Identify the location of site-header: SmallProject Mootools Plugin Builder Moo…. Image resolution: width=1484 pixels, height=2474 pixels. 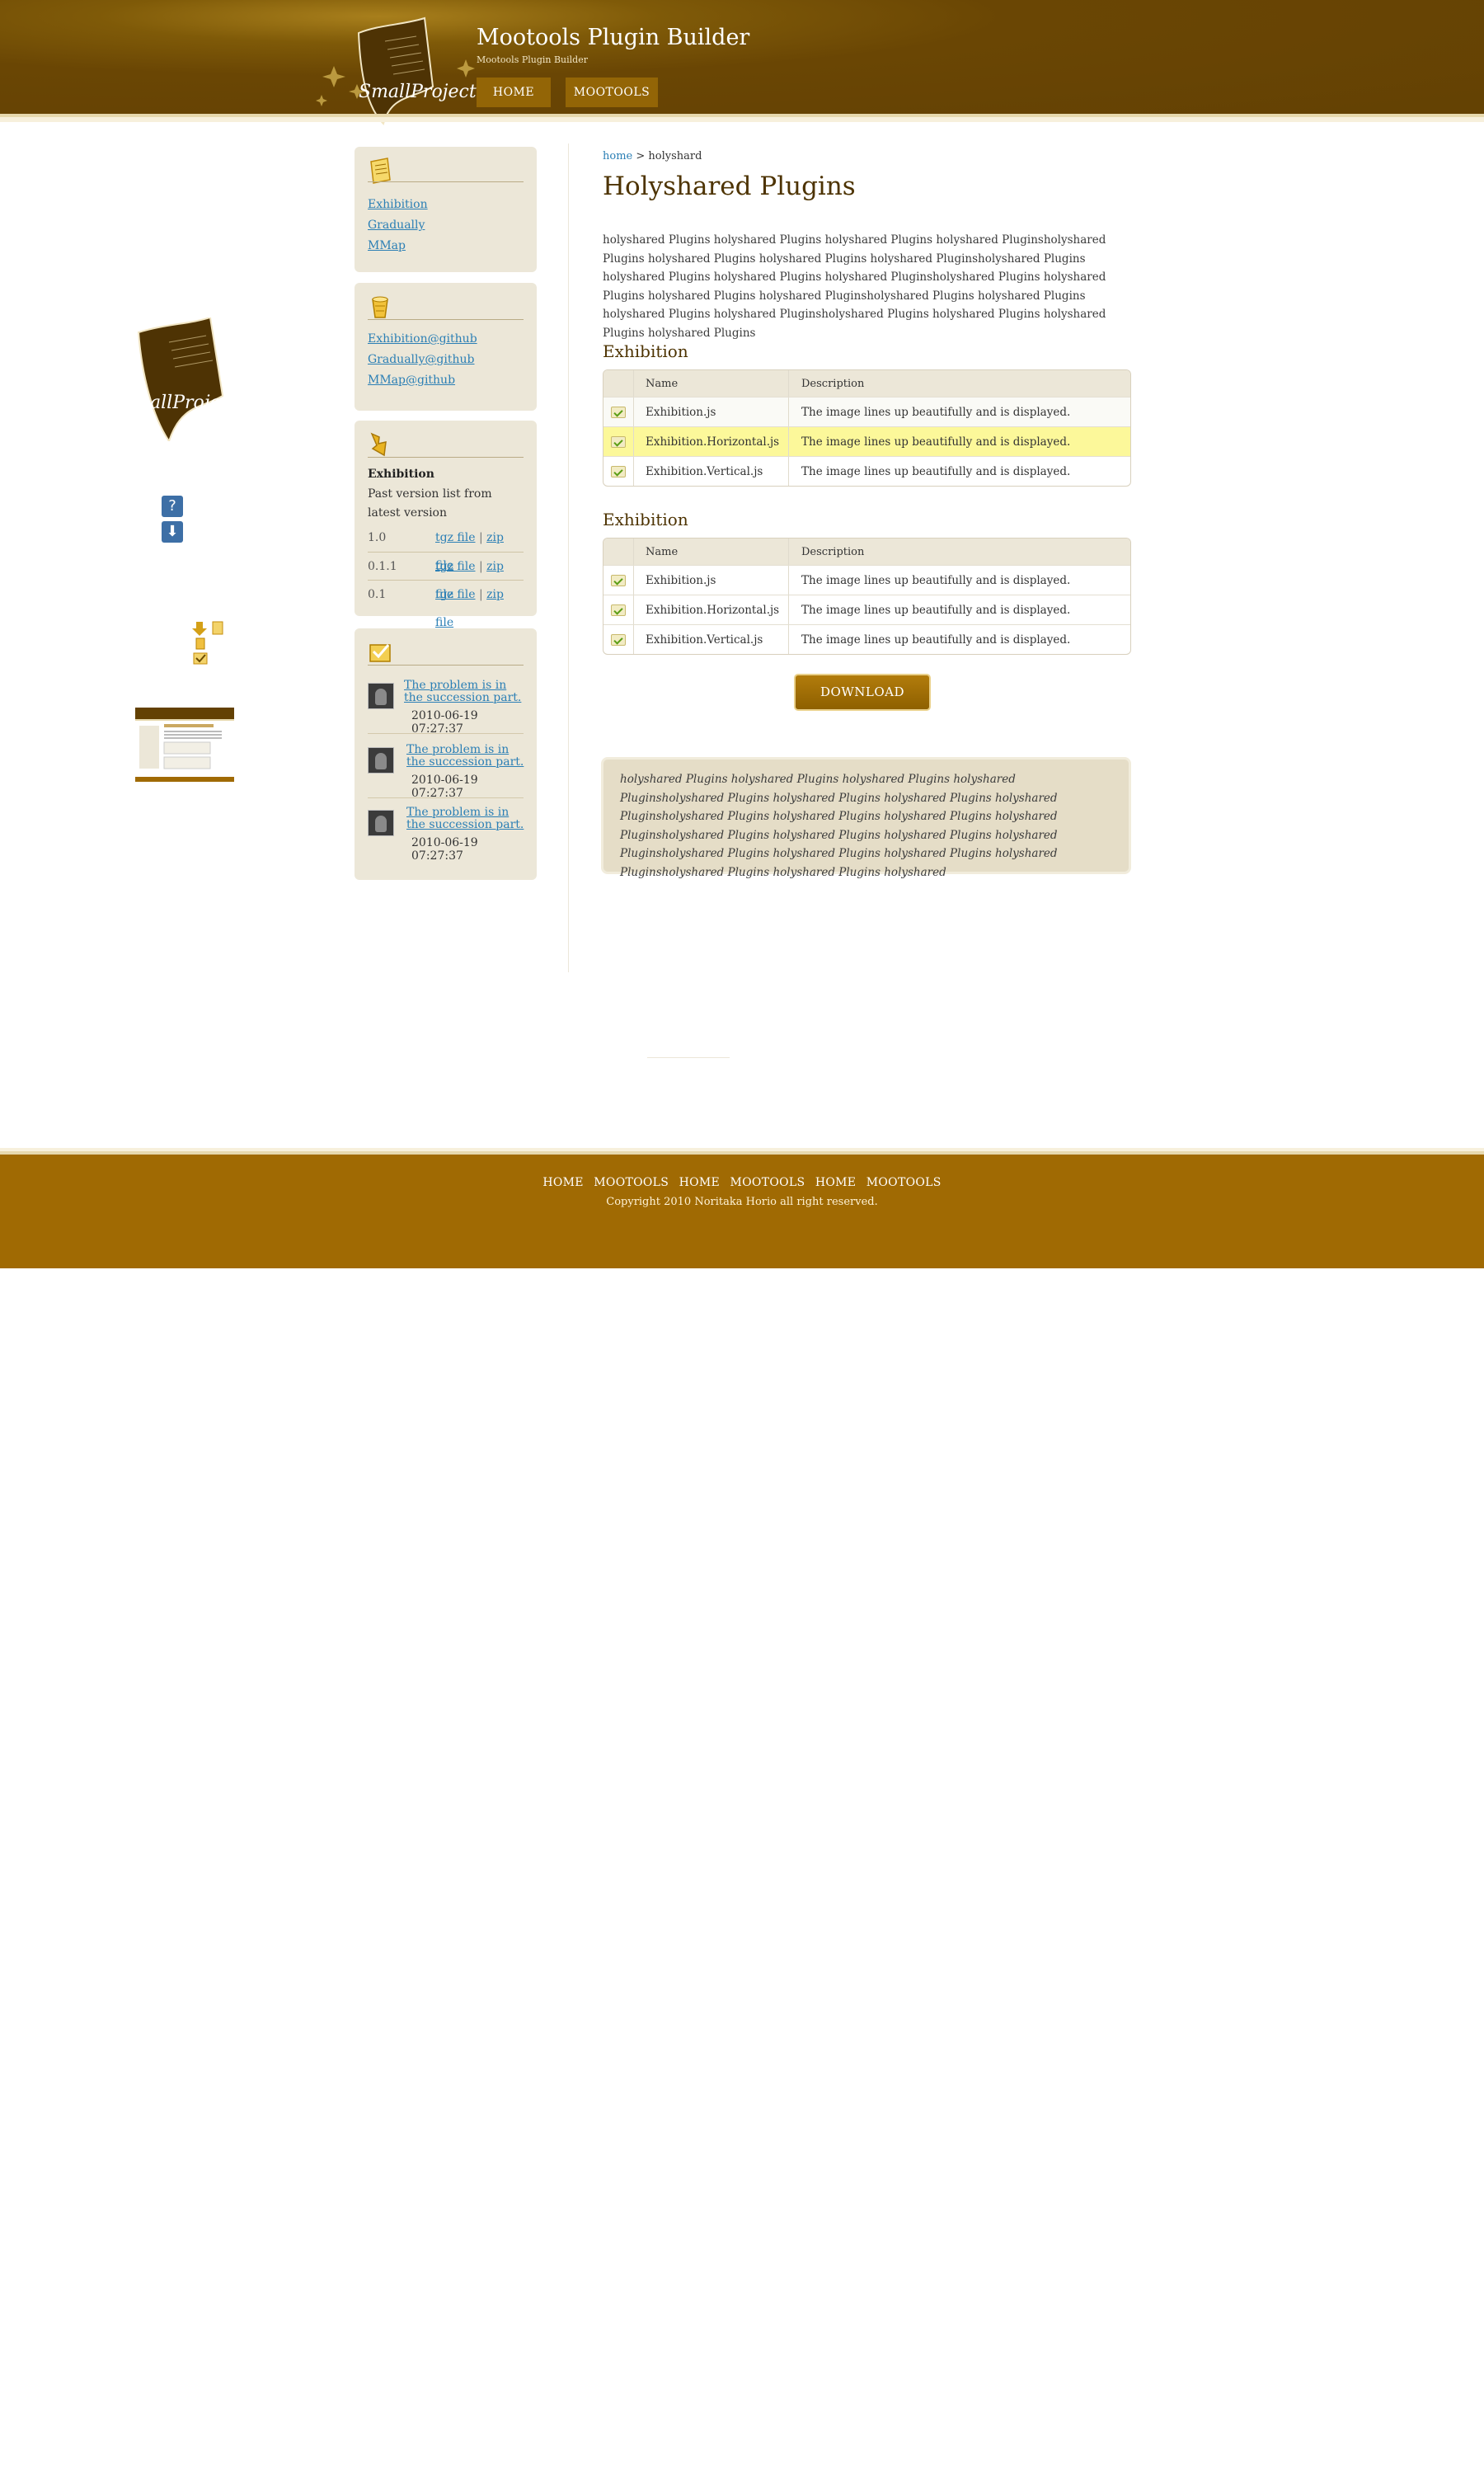
(742, 62).